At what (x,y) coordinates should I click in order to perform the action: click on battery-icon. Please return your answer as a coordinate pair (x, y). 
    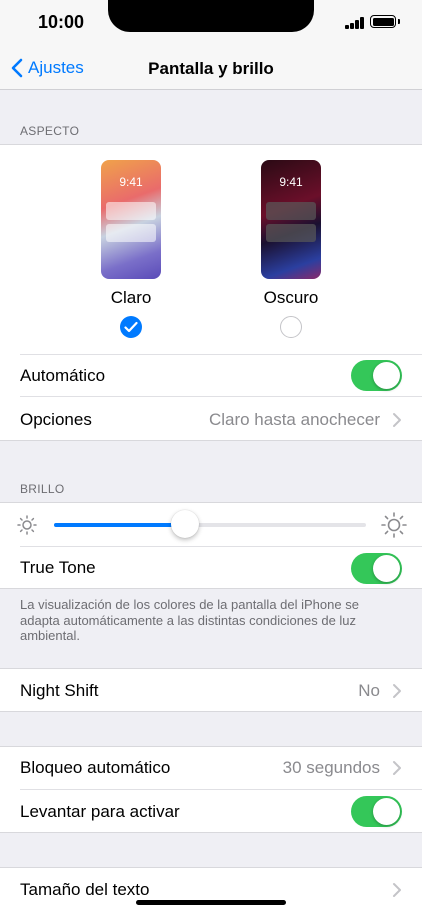
    Looking at the image, I should click on (385, 21).